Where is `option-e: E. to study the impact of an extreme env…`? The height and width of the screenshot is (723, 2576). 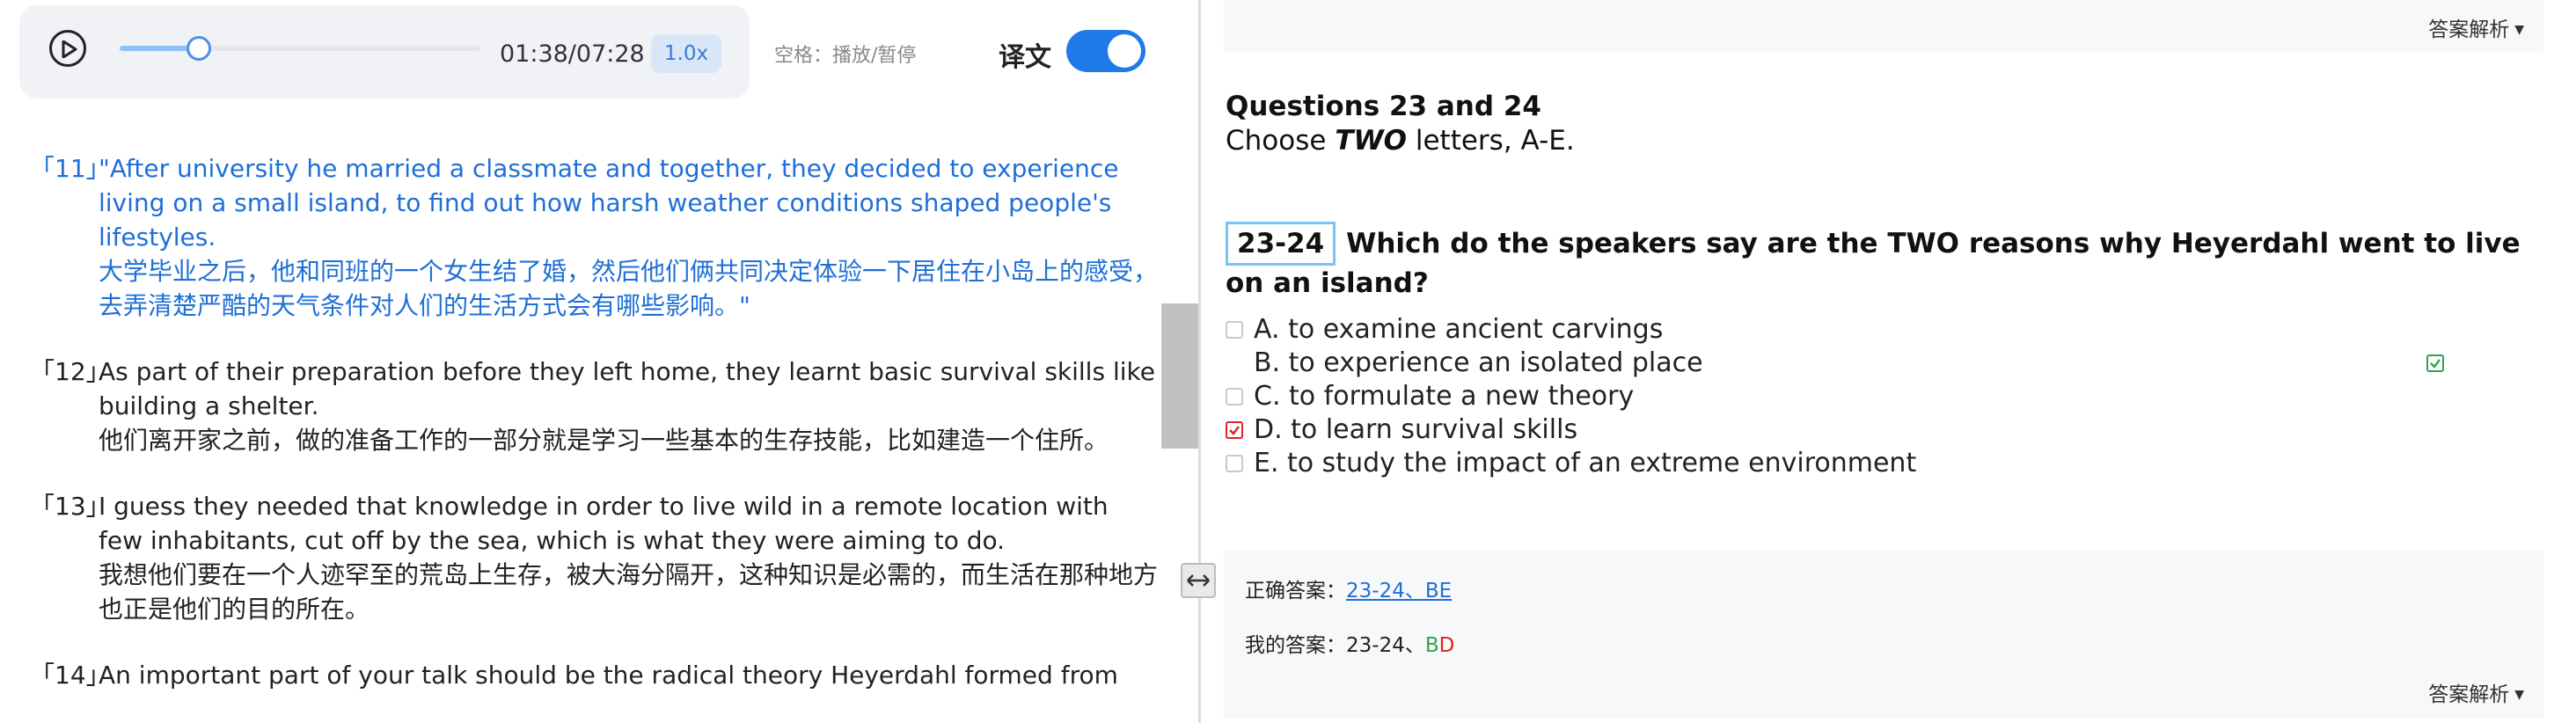 option-e: E. to study the impact of an extreme env… is located at coordinates (1571, 463).